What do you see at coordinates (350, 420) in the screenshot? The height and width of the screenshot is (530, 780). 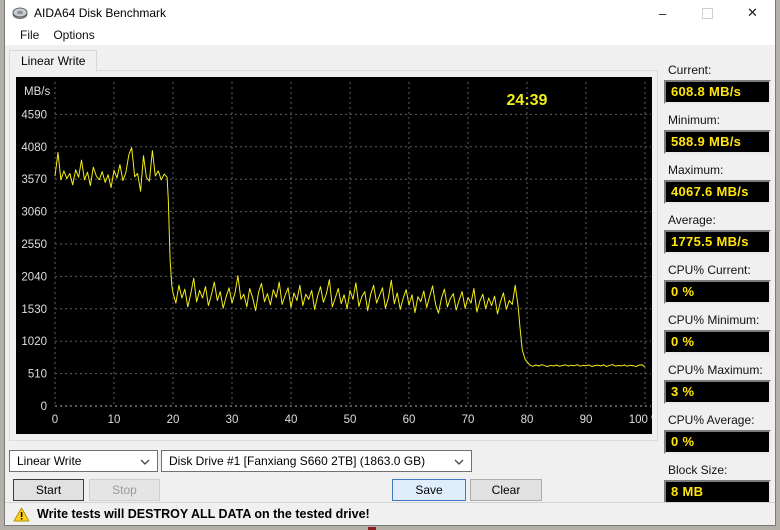 I see `svg-text: 50` at bounding box center [350, 420].